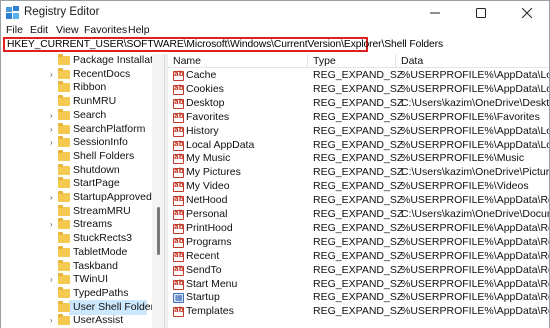  I want to click on tree-item-label: Shutdown, so click(96, 169).